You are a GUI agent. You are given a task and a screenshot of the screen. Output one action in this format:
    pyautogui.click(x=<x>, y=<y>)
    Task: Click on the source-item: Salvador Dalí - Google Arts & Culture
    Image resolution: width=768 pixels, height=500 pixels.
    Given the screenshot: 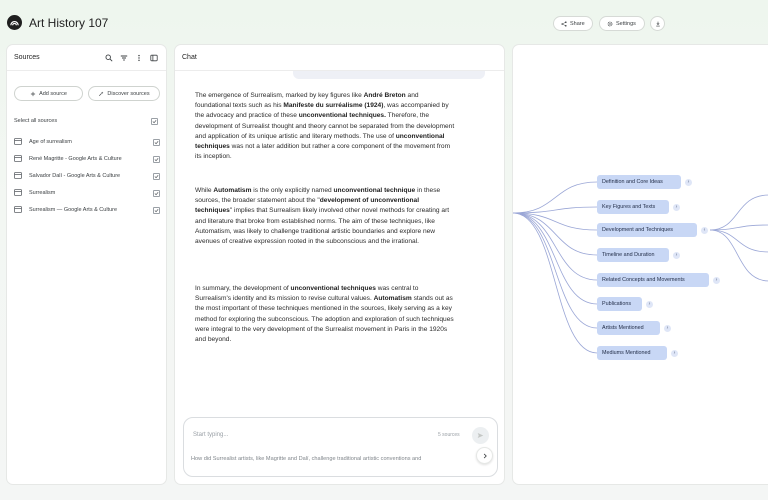 What is the action you would take?
    pyautogui.click(x=87, y=176)
    